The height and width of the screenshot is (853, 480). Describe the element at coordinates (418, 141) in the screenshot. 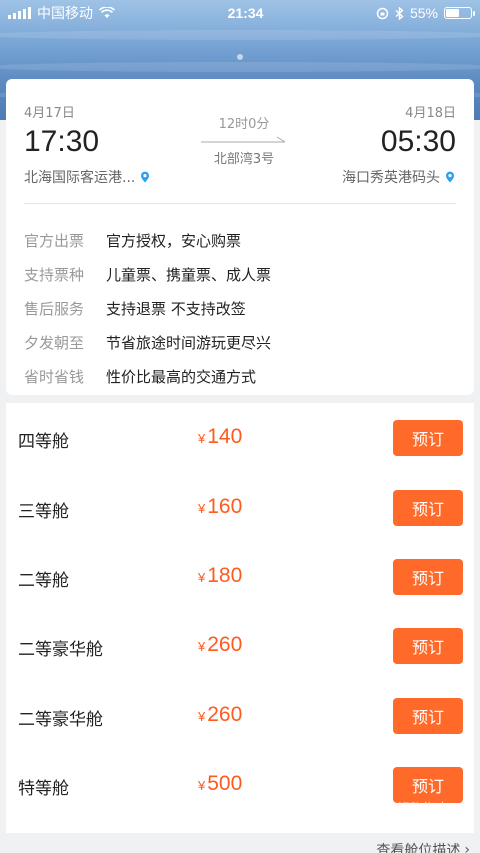

I see `arrive-time: 05:30` at that location.